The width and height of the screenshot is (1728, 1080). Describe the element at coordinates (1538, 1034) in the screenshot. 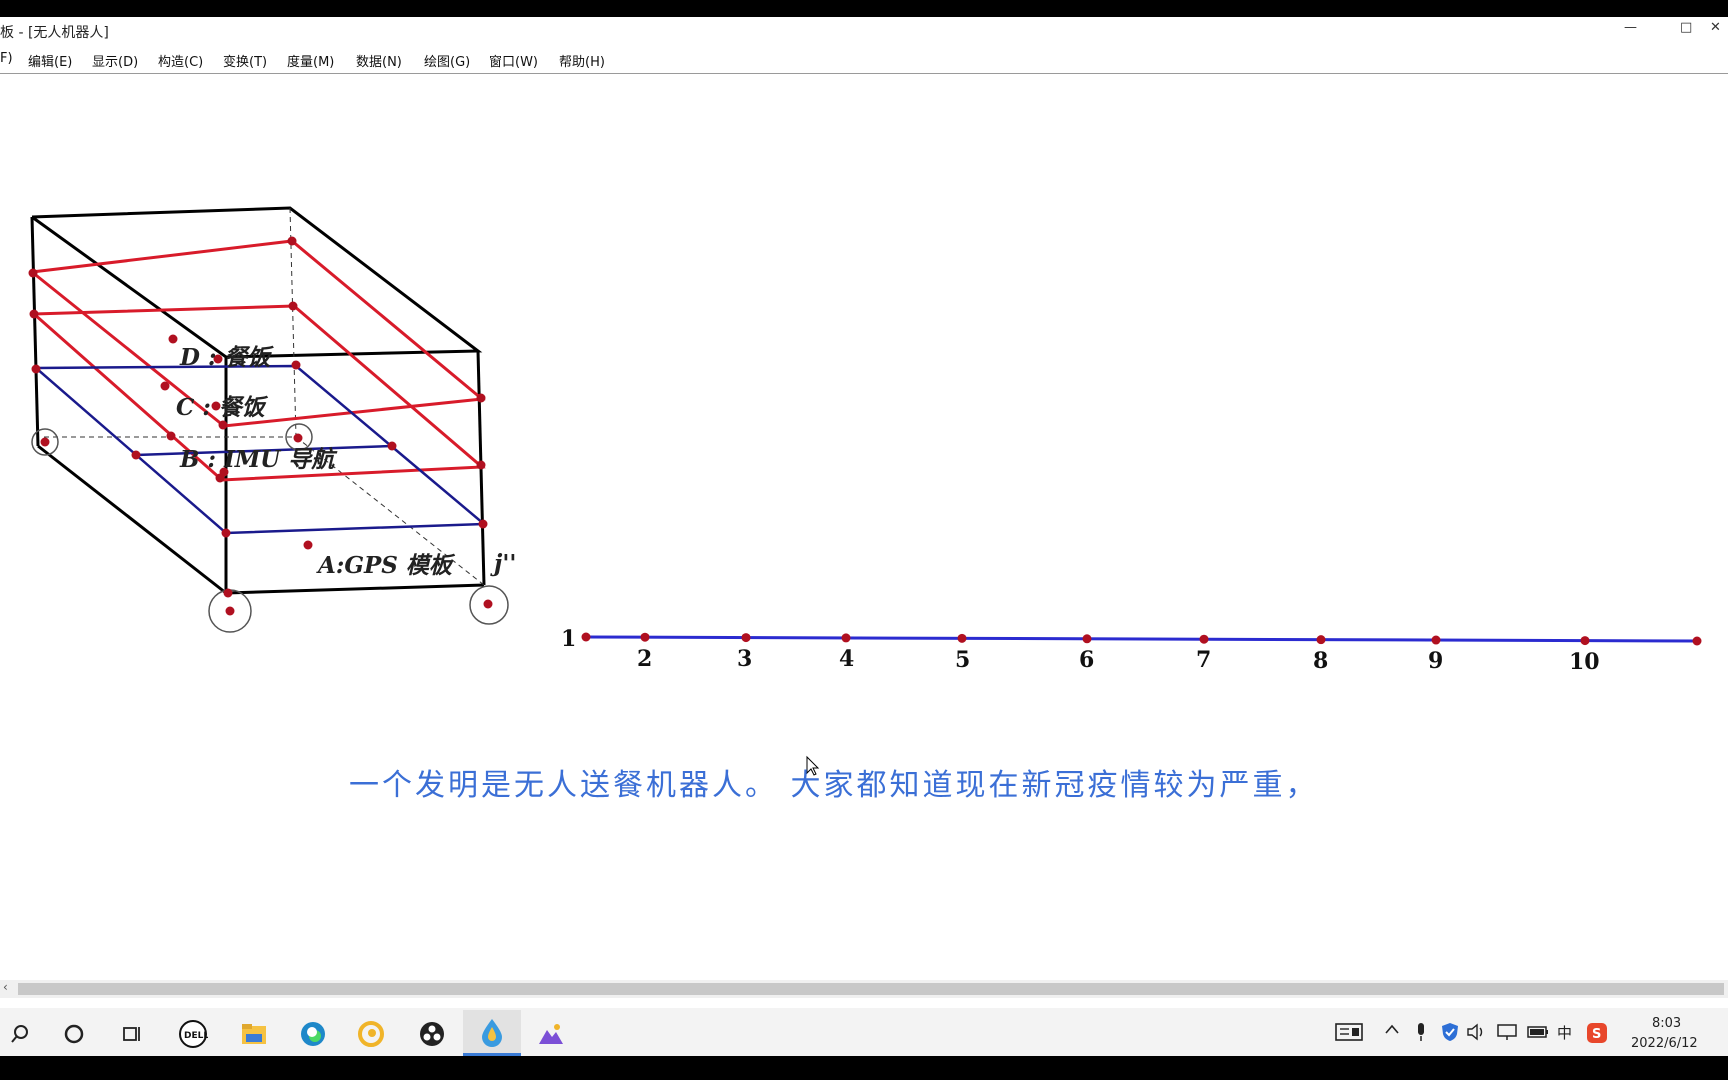

I see `battery-icon` at that location.